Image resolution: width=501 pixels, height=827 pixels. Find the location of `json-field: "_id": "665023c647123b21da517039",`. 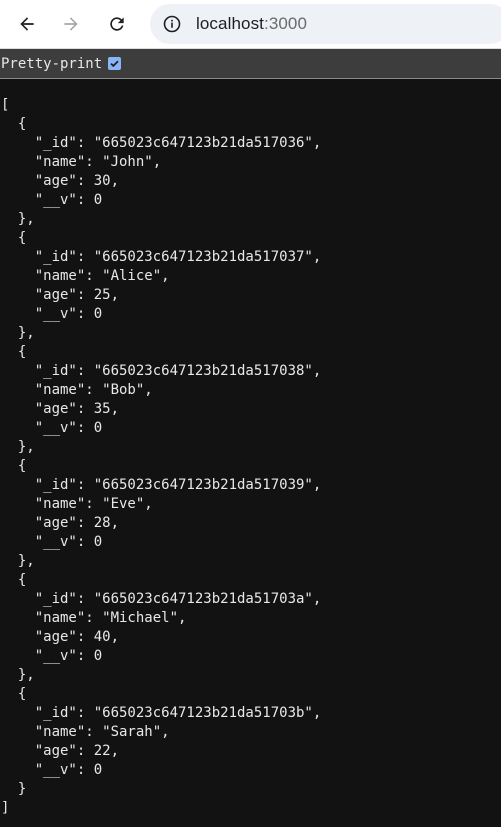

json-field: "_id": "665023c647123b21da517039", is located at coordinates (161, 485).